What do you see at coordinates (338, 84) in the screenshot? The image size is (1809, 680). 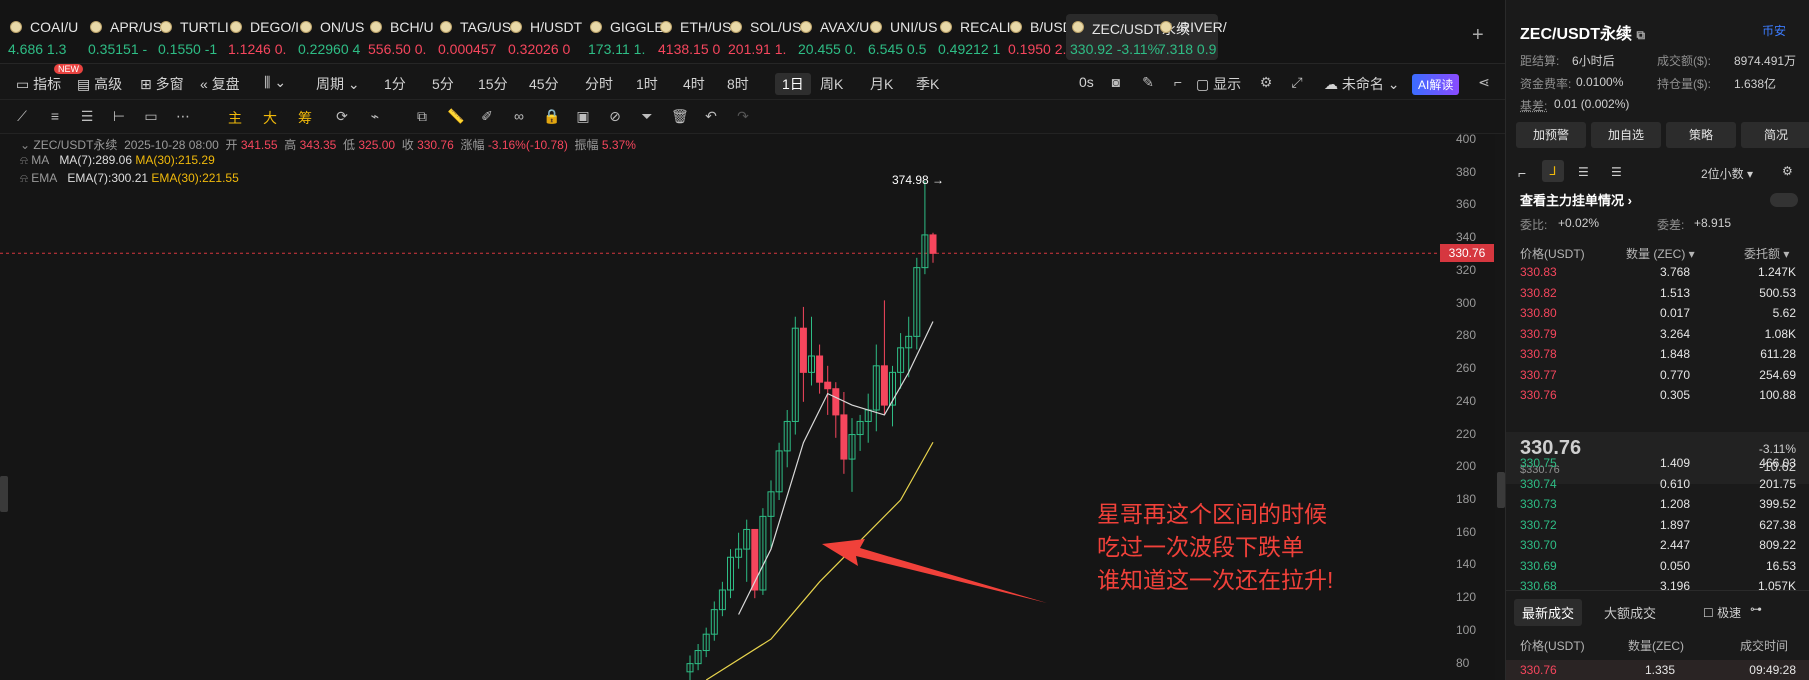 I see `period-dropdown: 周期 ⌄` at bounding box center [338, 84].